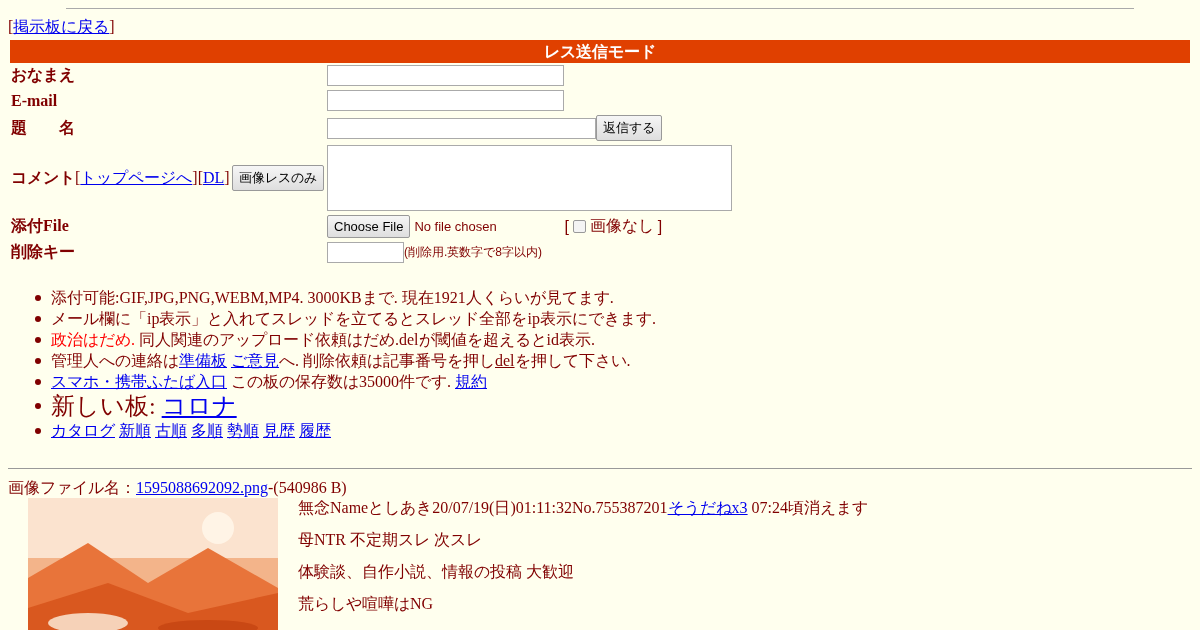  What do you see at coordinates (471, 381) in the screenshot?
I see `link: 規約` at bounding box center [471, 381].